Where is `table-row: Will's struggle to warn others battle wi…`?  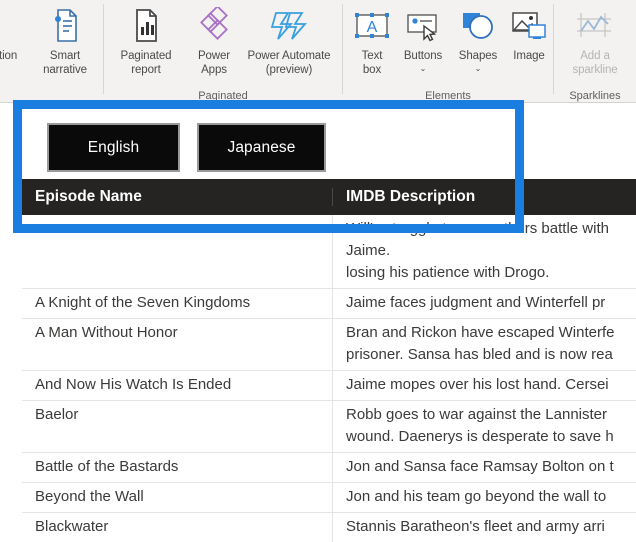 table-row: Will's struggle to warn others battle wi… is located at coordinates (329, 252).